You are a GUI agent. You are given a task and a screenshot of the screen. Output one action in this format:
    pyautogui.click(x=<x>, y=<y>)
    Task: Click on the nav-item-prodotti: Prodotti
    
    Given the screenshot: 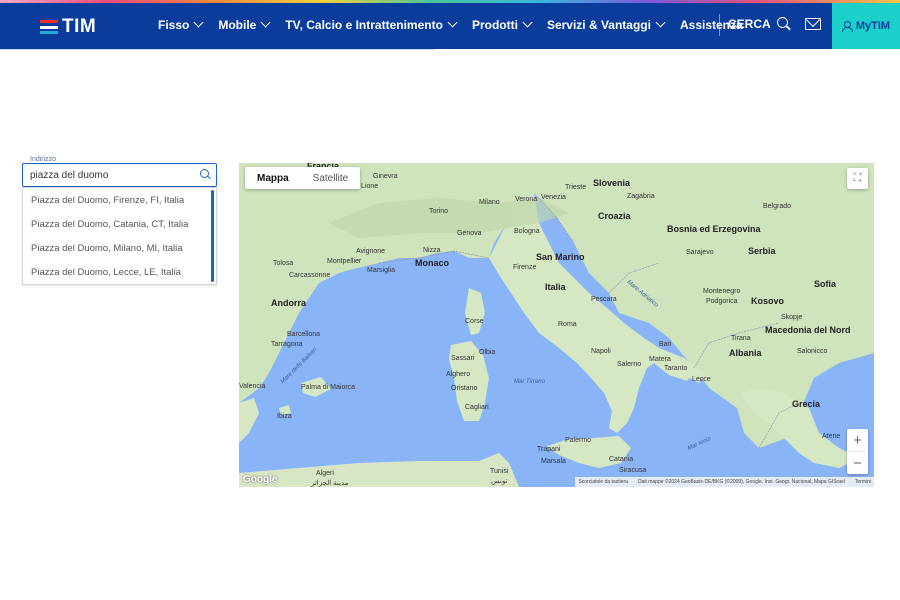 What is the action you would take?
    pyautogui.click(x=502, y=24)
    